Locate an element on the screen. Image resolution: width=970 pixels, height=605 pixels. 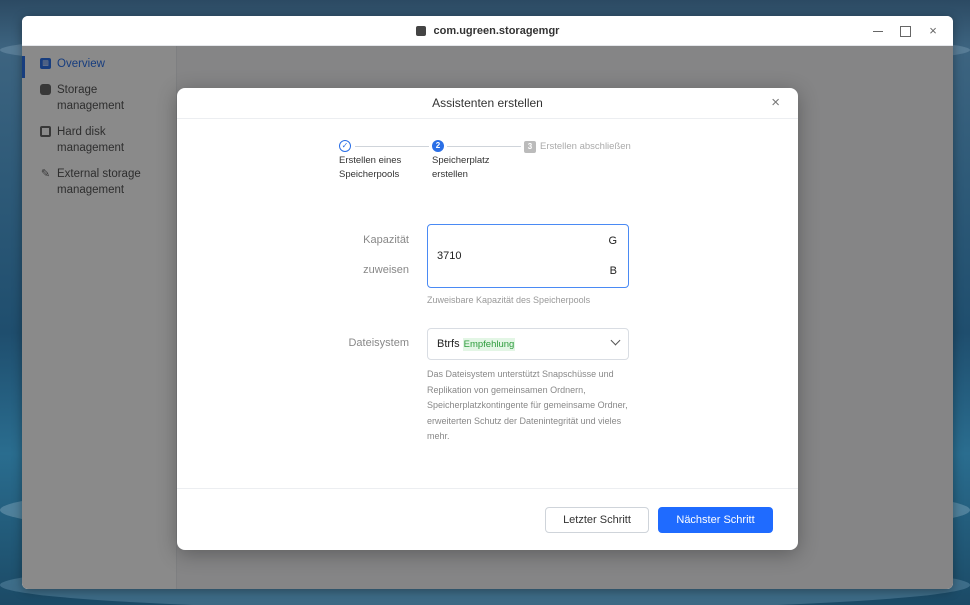
step-create-pool: ✓ Erstellen eines Speicherpools is located at coordinates (374, 161).